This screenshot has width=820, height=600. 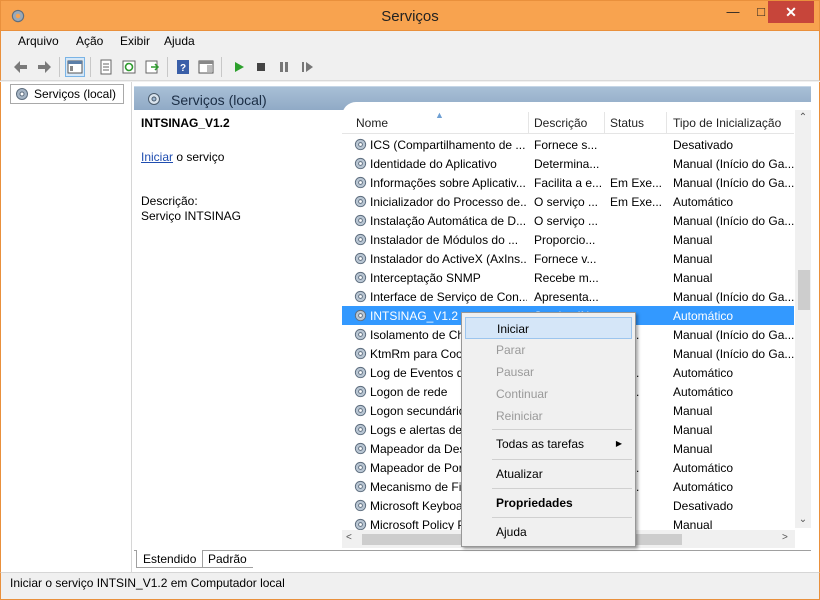 I want to click on vertical-scroll-thumb, so click(x=804, y=290).